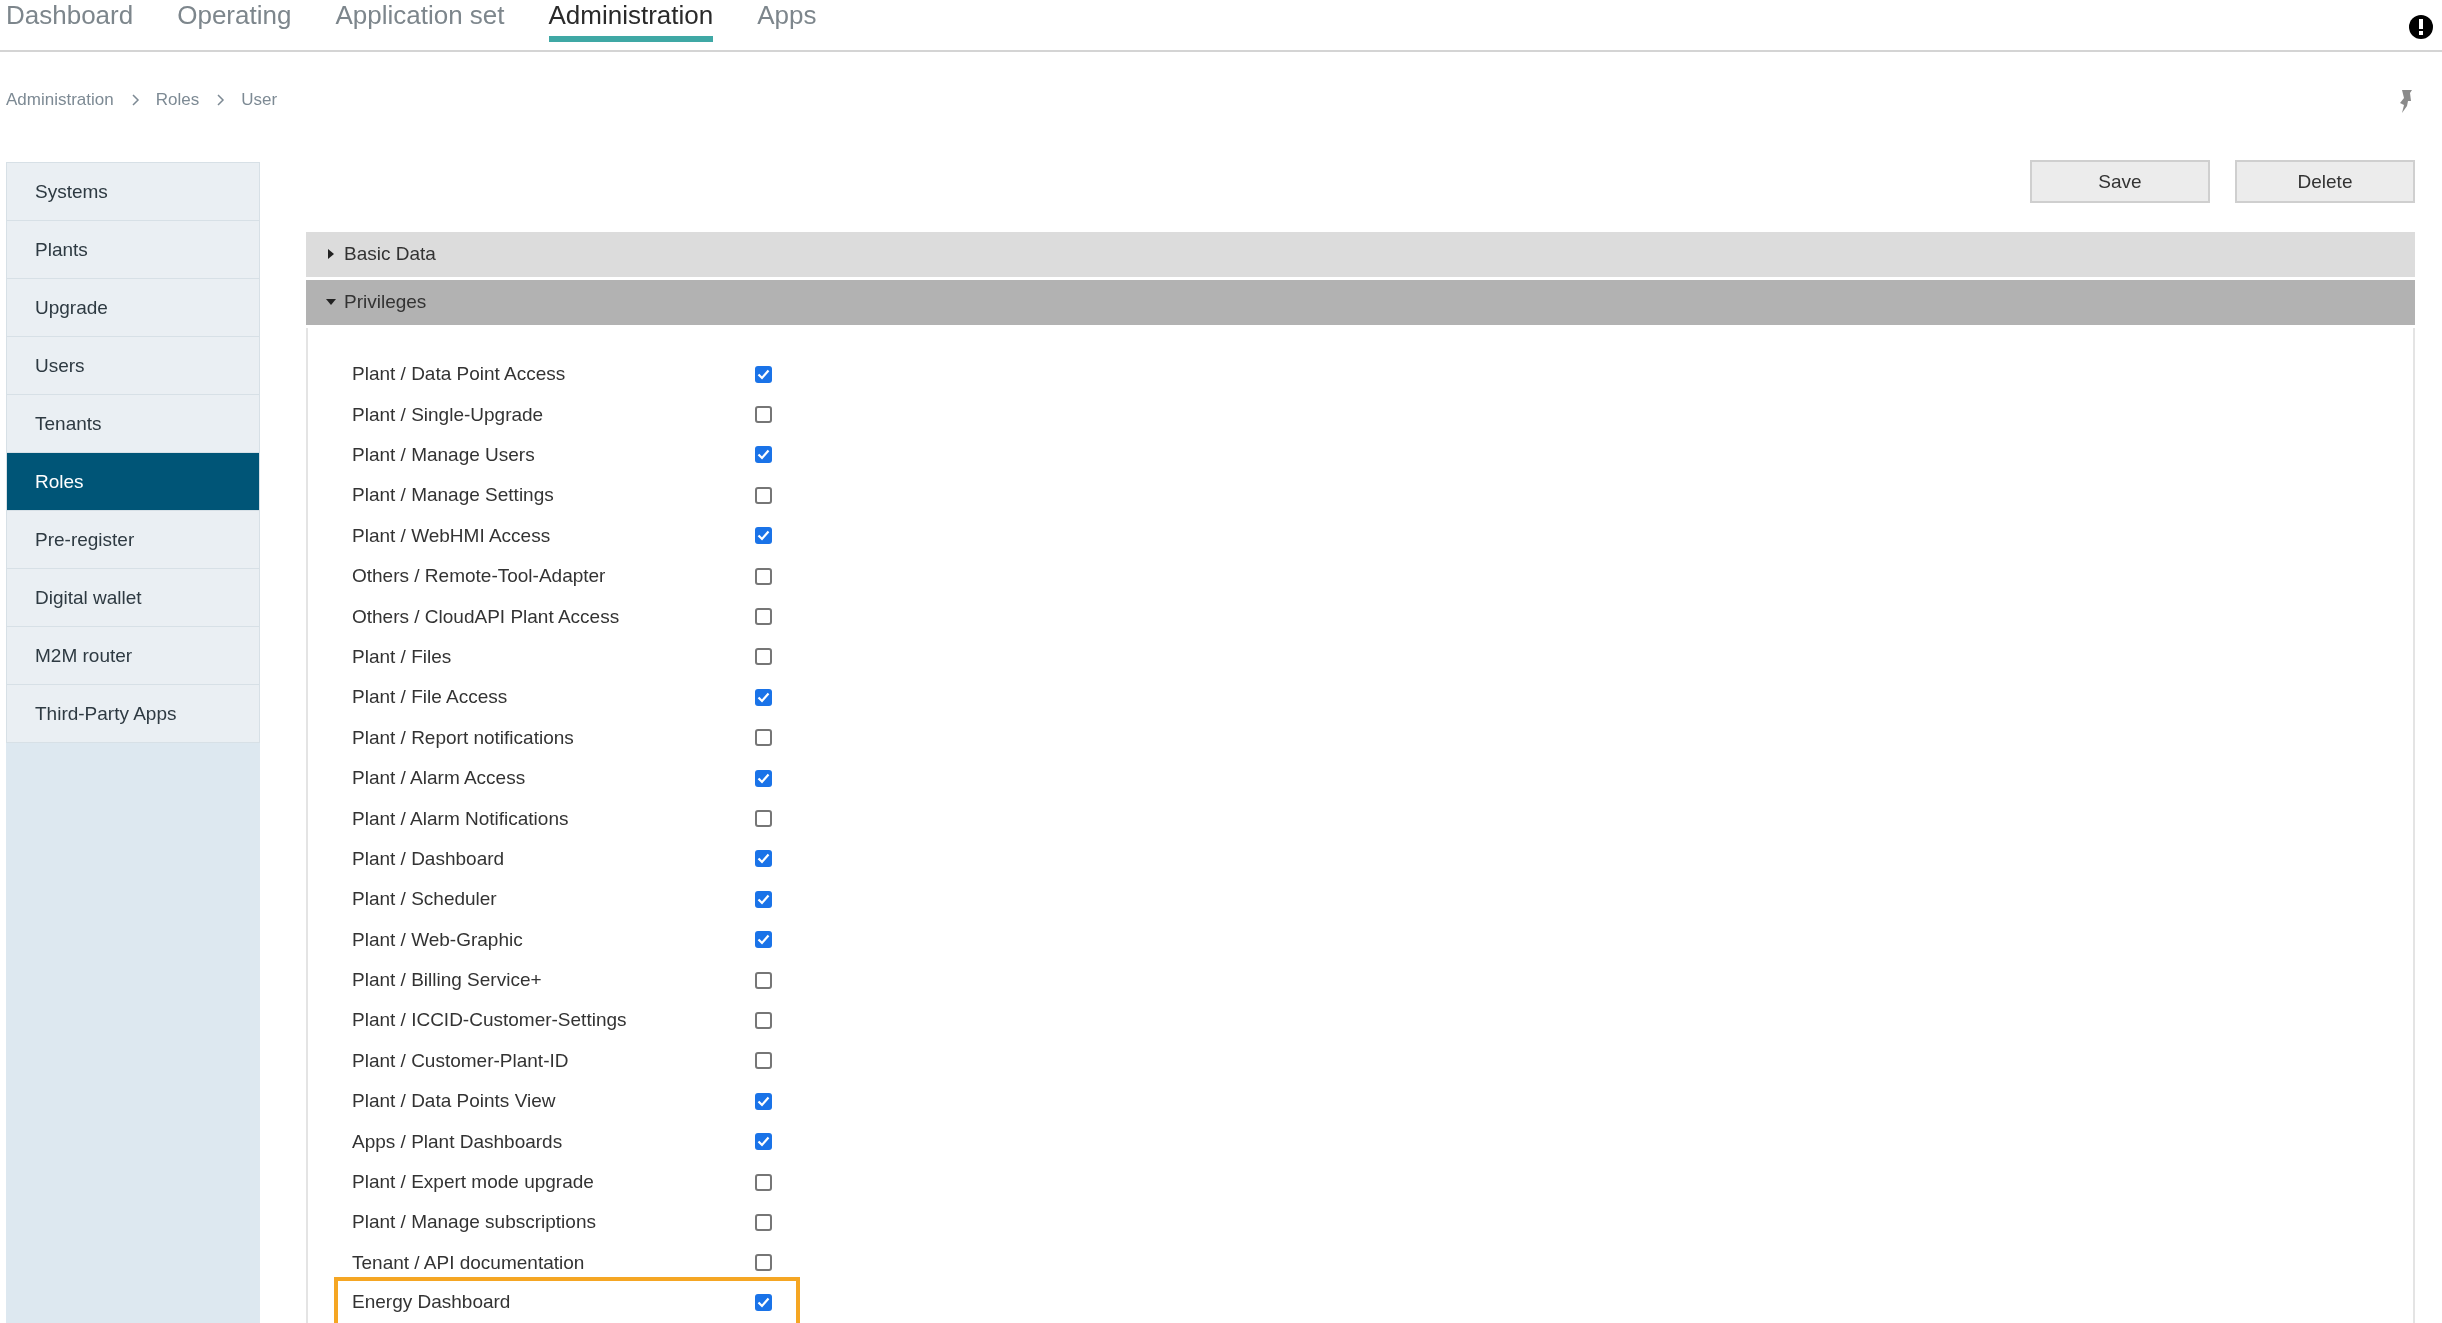 Image resolution: width=2442 pixels, height=1323 pixels. What do you see at coordinates (177, 100) in the screenshot?
I see `breadcrumb-link: Roles` at bounding box center [177, 100].